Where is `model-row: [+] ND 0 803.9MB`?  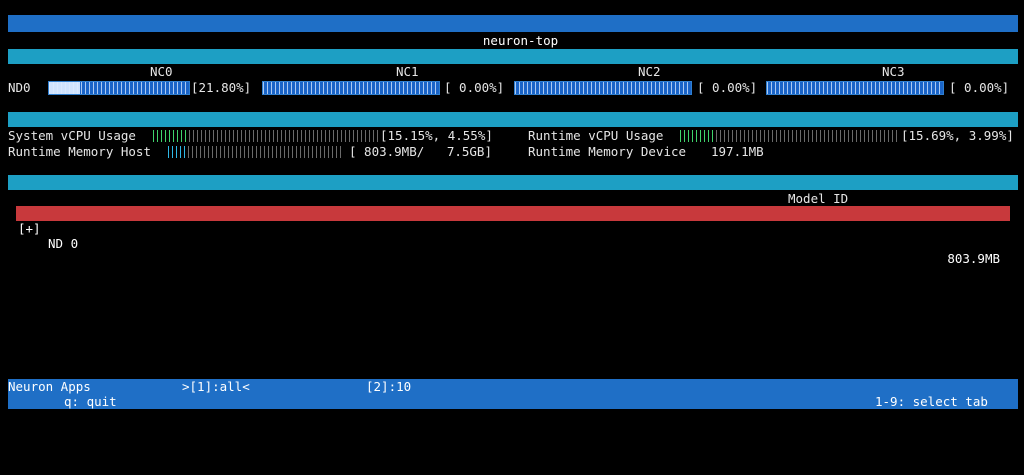
model-row: [+] ND 0 803.9MB is located at coordinates (513, 236).